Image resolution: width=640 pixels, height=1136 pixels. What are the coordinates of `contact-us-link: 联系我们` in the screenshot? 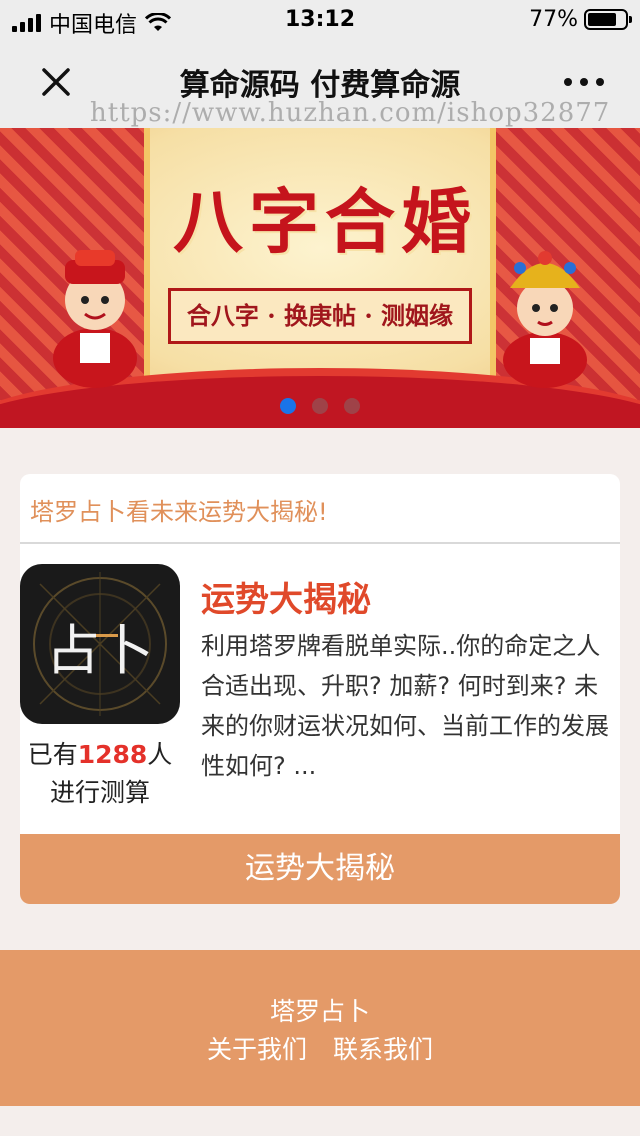 It's located at (383, 1048).